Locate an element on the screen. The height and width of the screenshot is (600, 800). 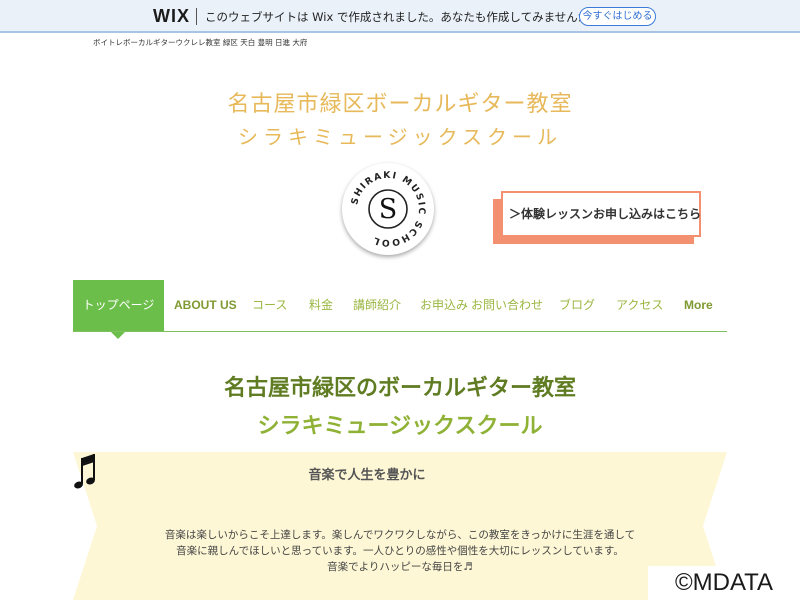
wix-divider is located at coordinates (196, 16).